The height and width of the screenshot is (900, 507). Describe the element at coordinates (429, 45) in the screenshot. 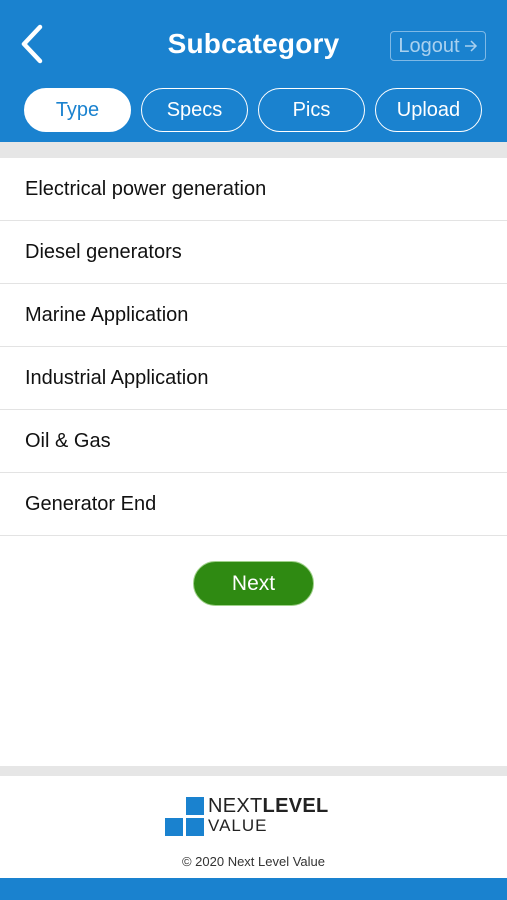

I see `logout-label: Logout` at that location.